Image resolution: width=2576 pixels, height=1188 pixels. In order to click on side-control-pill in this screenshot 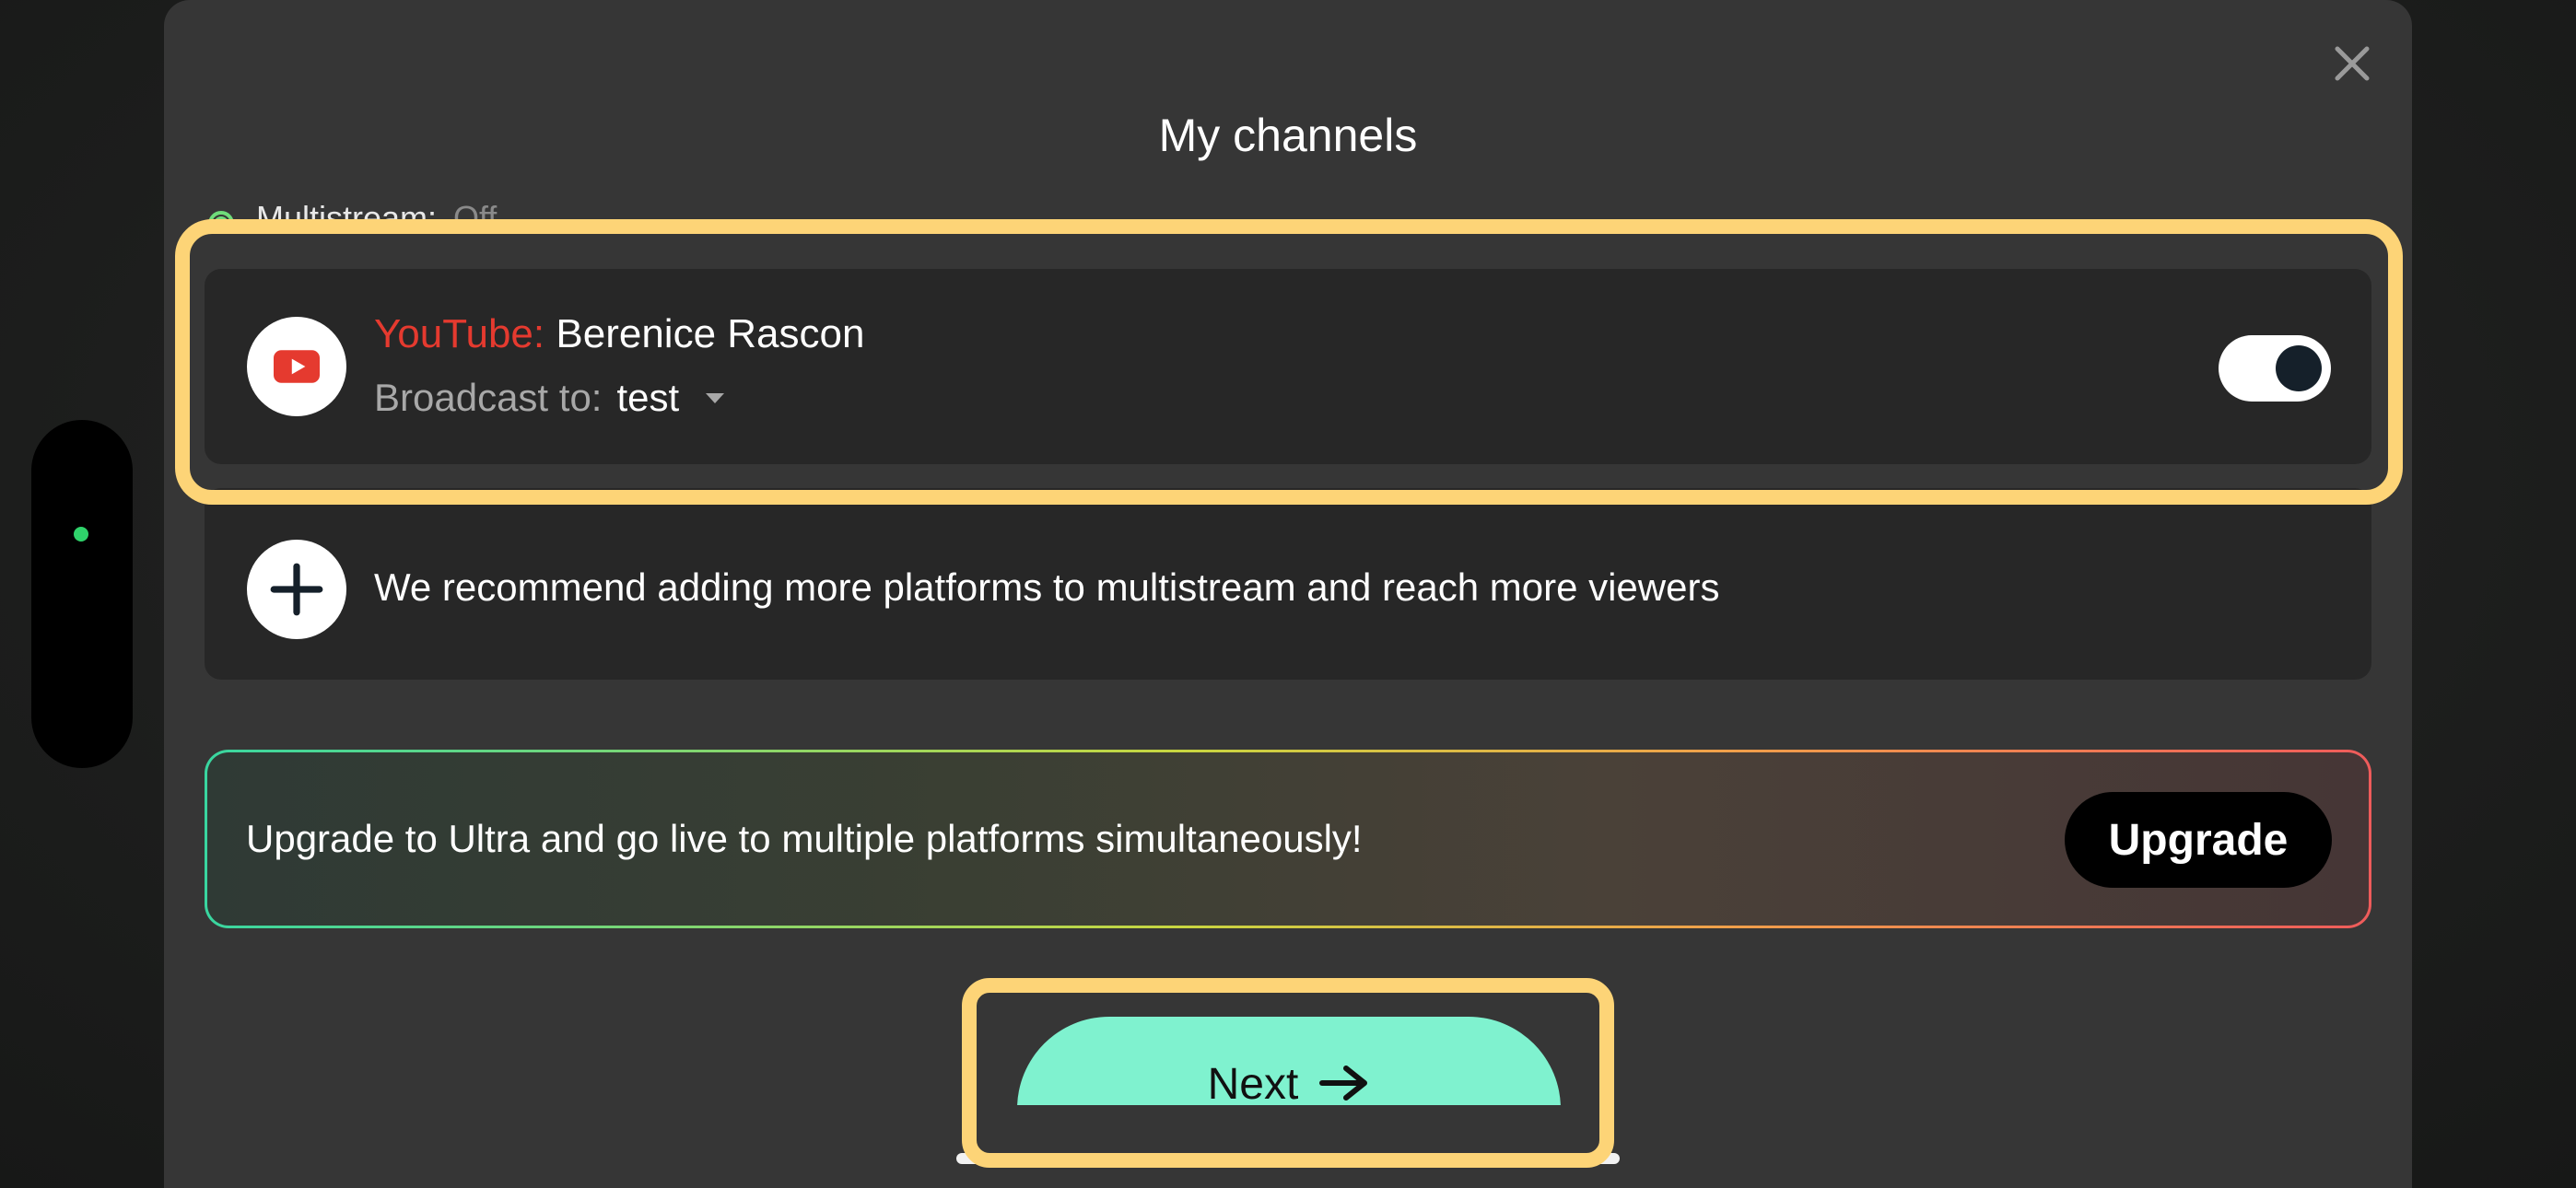, I will do `click(82, 594)`.